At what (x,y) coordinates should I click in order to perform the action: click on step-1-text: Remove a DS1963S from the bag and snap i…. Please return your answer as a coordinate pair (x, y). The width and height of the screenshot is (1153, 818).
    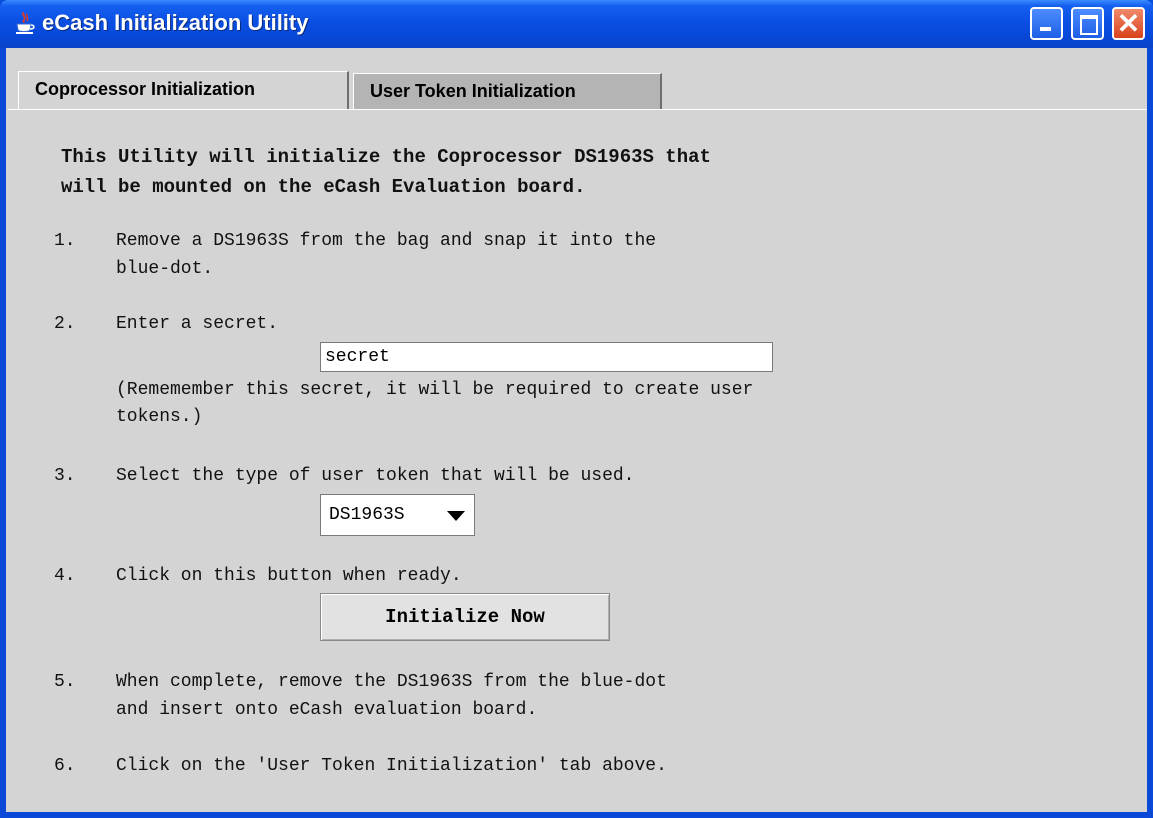
    Looking at the image, I should click on (386, 241).